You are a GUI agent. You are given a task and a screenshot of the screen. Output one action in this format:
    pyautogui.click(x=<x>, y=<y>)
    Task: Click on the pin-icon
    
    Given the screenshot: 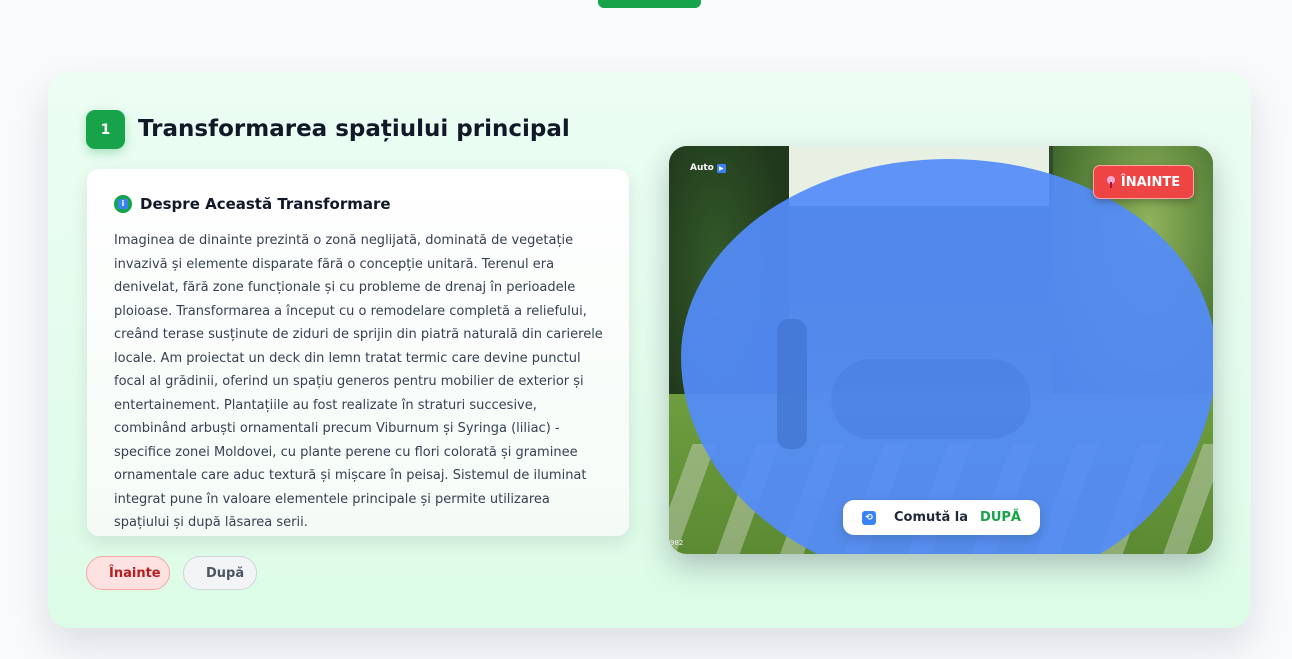 What is the action you would take?
    pyautogui.click(x=1110, y=182)
    